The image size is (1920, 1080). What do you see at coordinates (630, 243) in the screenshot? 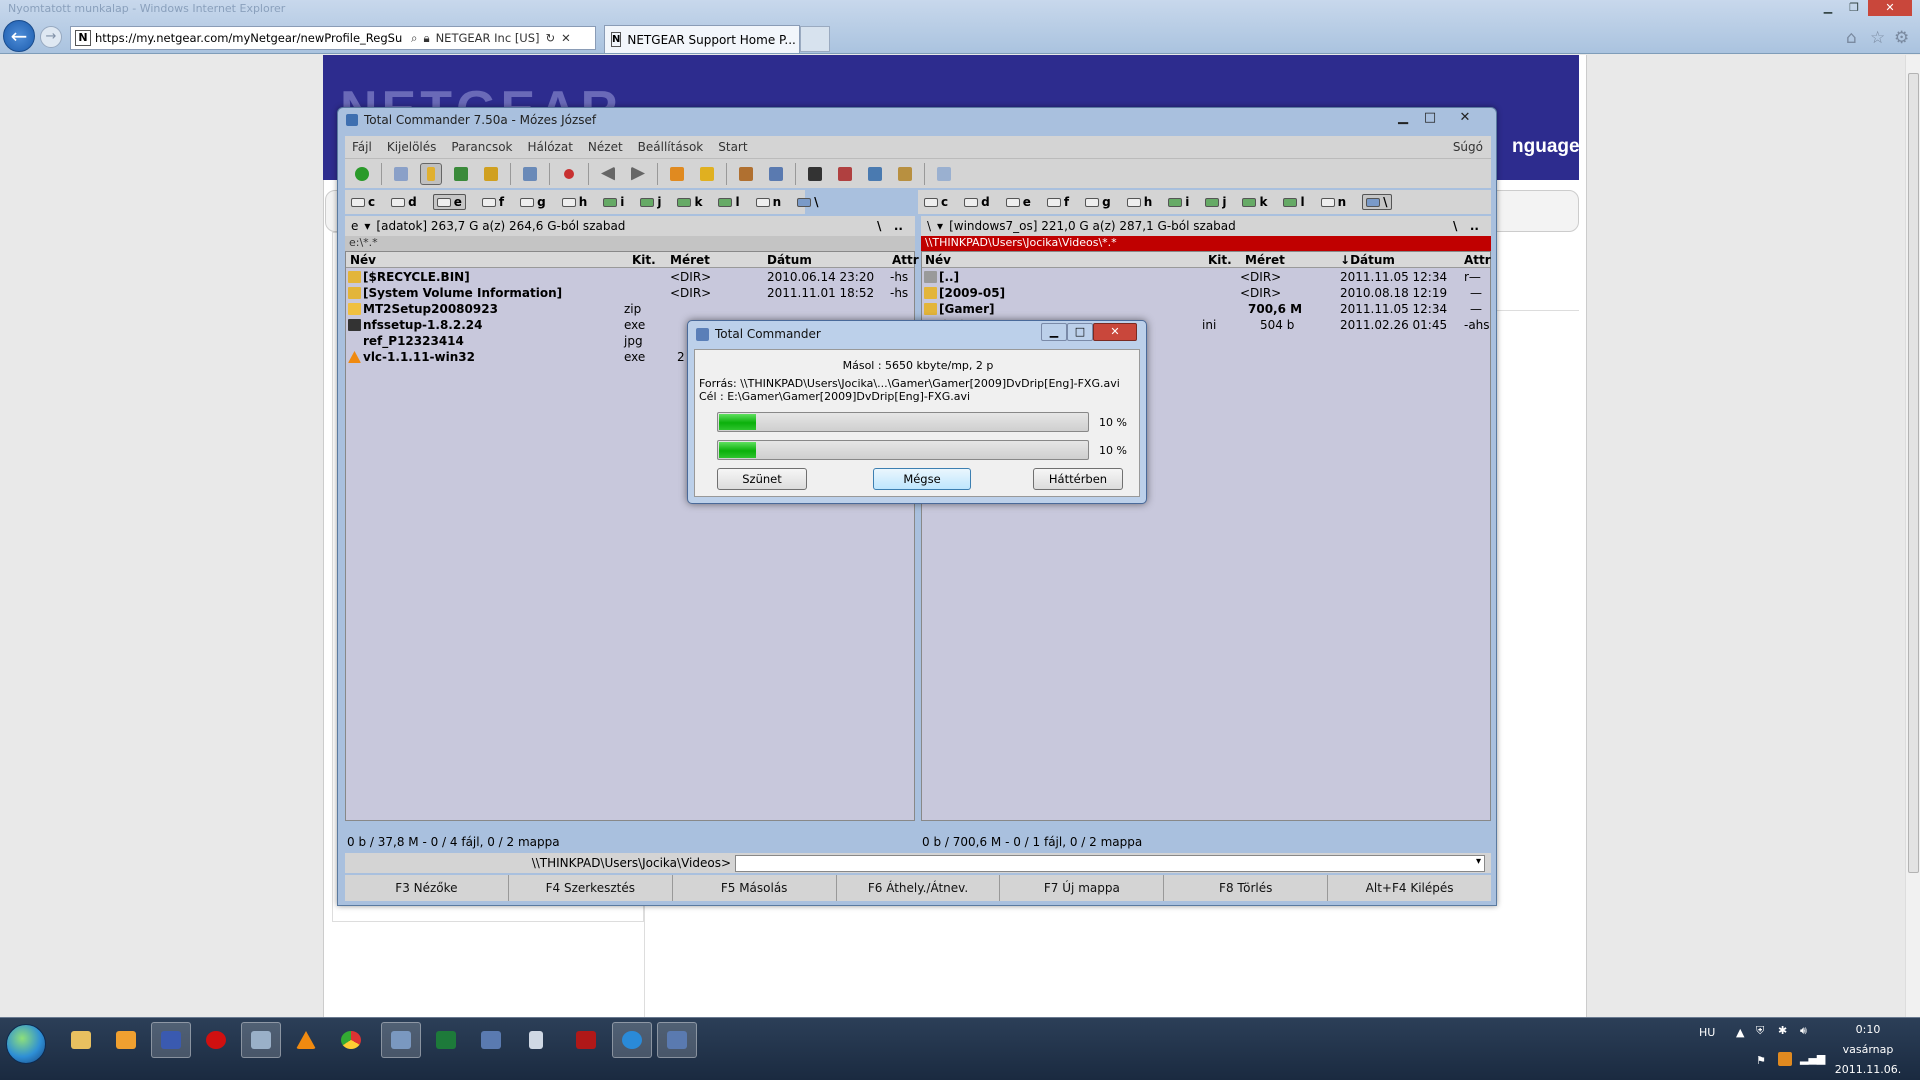
I see `left-current-path: e:\*.*` at bounding box center [630, 243].